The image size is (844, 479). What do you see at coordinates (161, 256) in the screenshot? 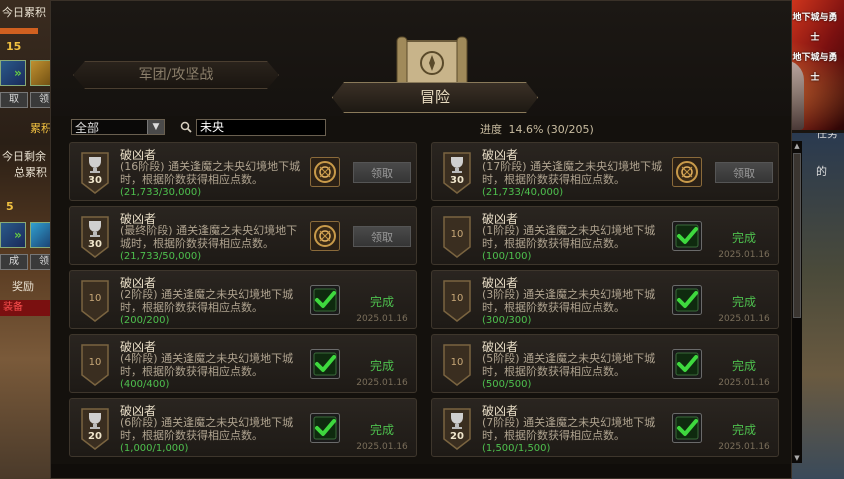
I see `achievement-progress: (21,733/50,000)` at bounding box center [161, 256].